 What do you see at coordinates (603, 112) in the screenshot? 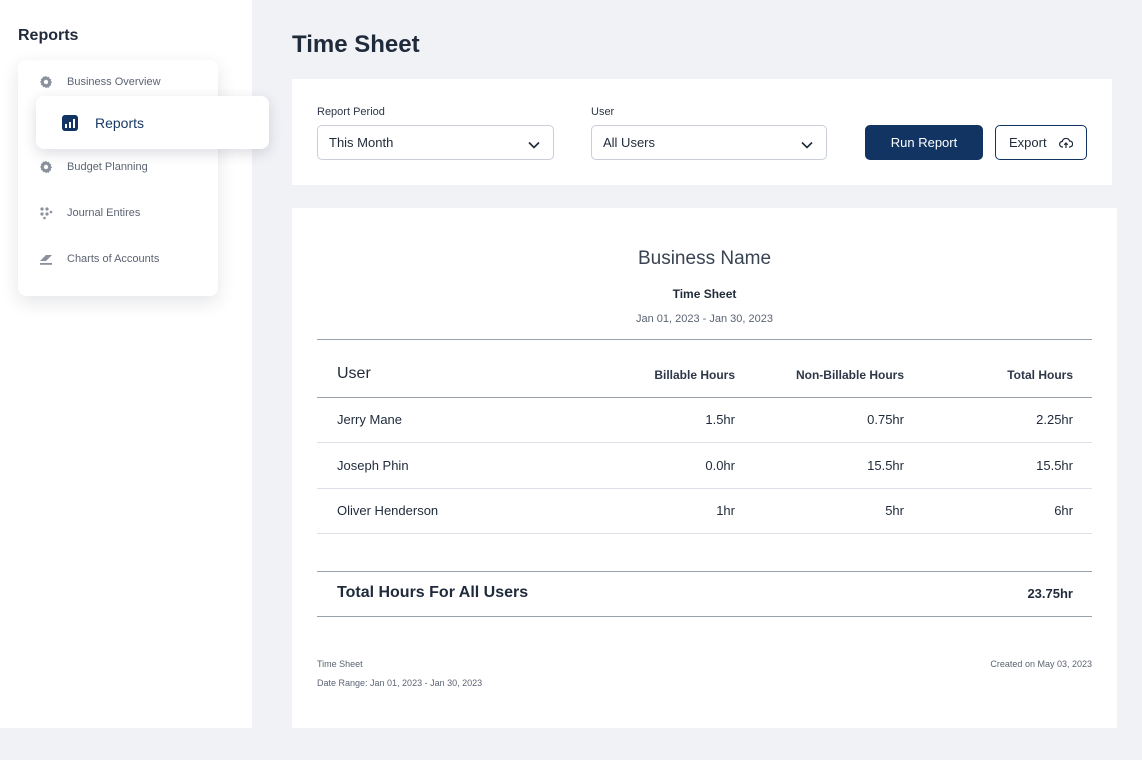
I see `user-label: User` at bounding box center [603, 112].